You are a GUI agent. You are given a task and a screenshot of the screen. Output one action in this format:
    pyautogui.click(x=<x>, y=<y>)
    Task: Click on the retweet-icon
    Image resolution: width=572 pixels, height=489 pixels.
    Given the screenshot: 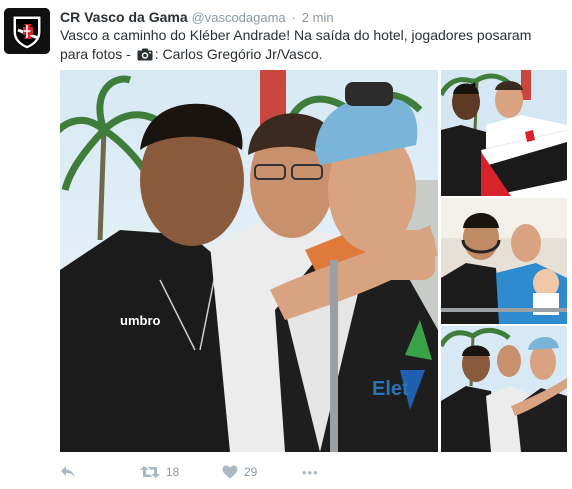 What is the action you would take?
    pyautogui.click(x=150, y=472)
    